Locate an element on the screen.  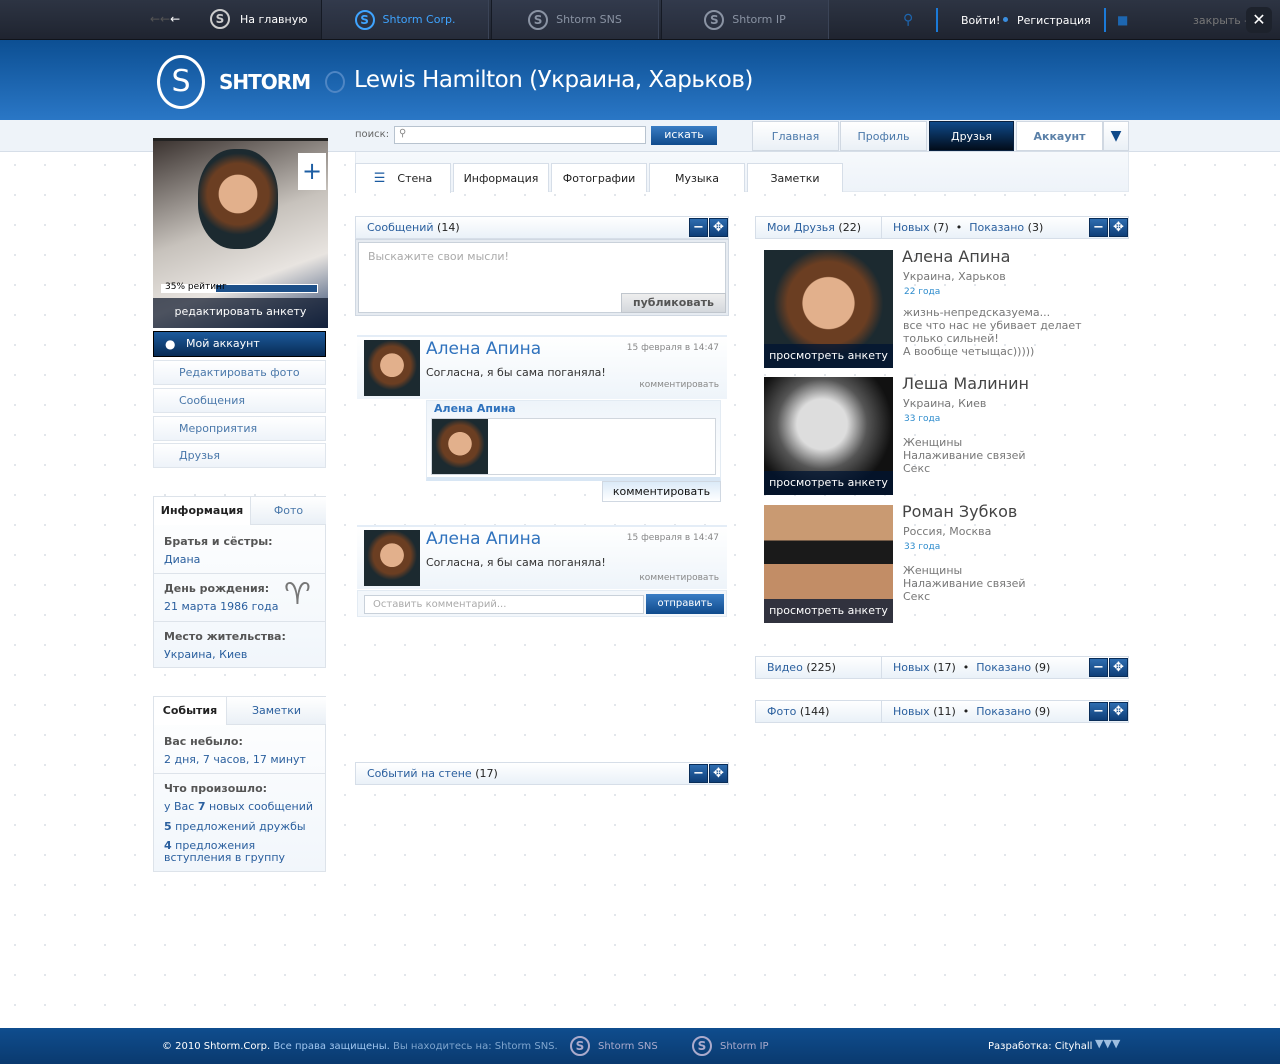
group-invites-link: 4 предложения вступления в группу is located at coordinates (239, 852).